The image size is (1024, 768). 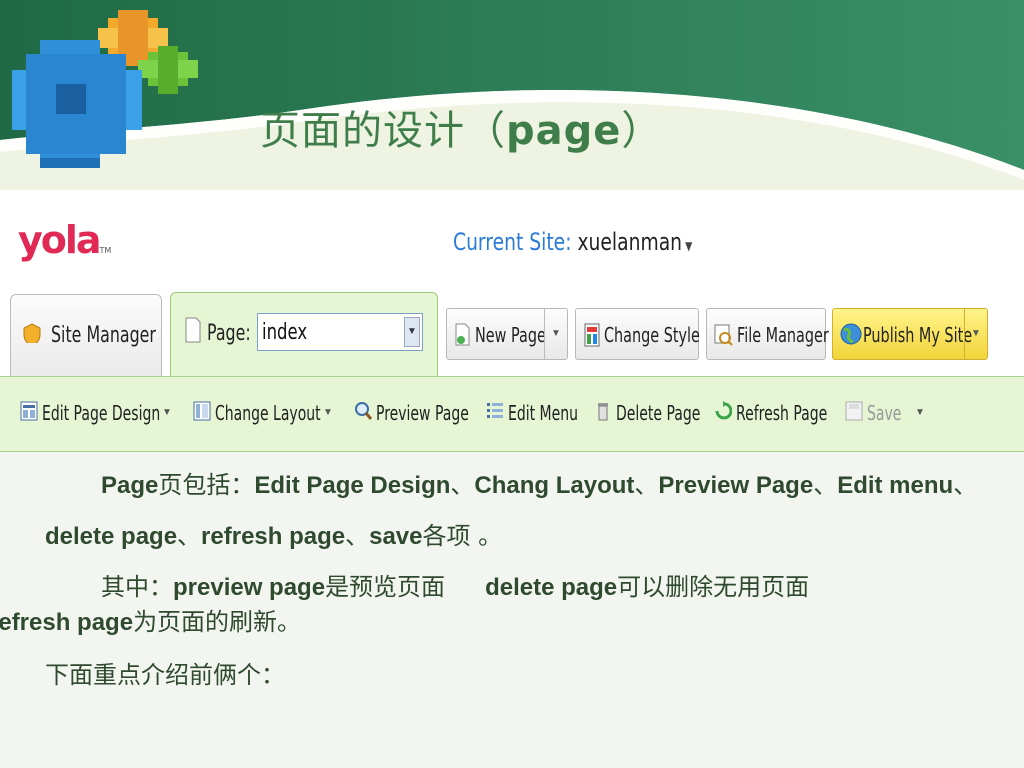 I want to click on text-preview-page-2: preview page, so click(x=249, y=587).